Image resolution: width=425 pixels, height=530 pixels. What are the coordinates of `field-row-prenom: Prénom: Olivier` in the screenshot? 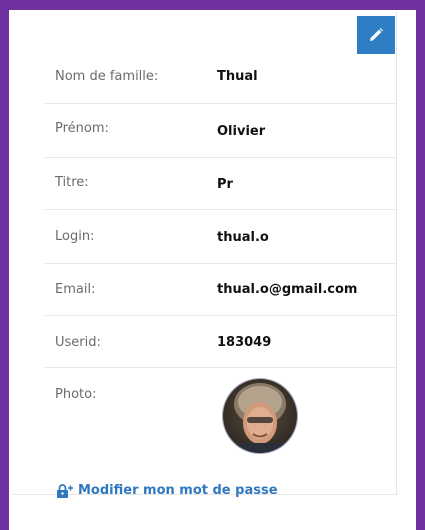 It's located at (220, 131).